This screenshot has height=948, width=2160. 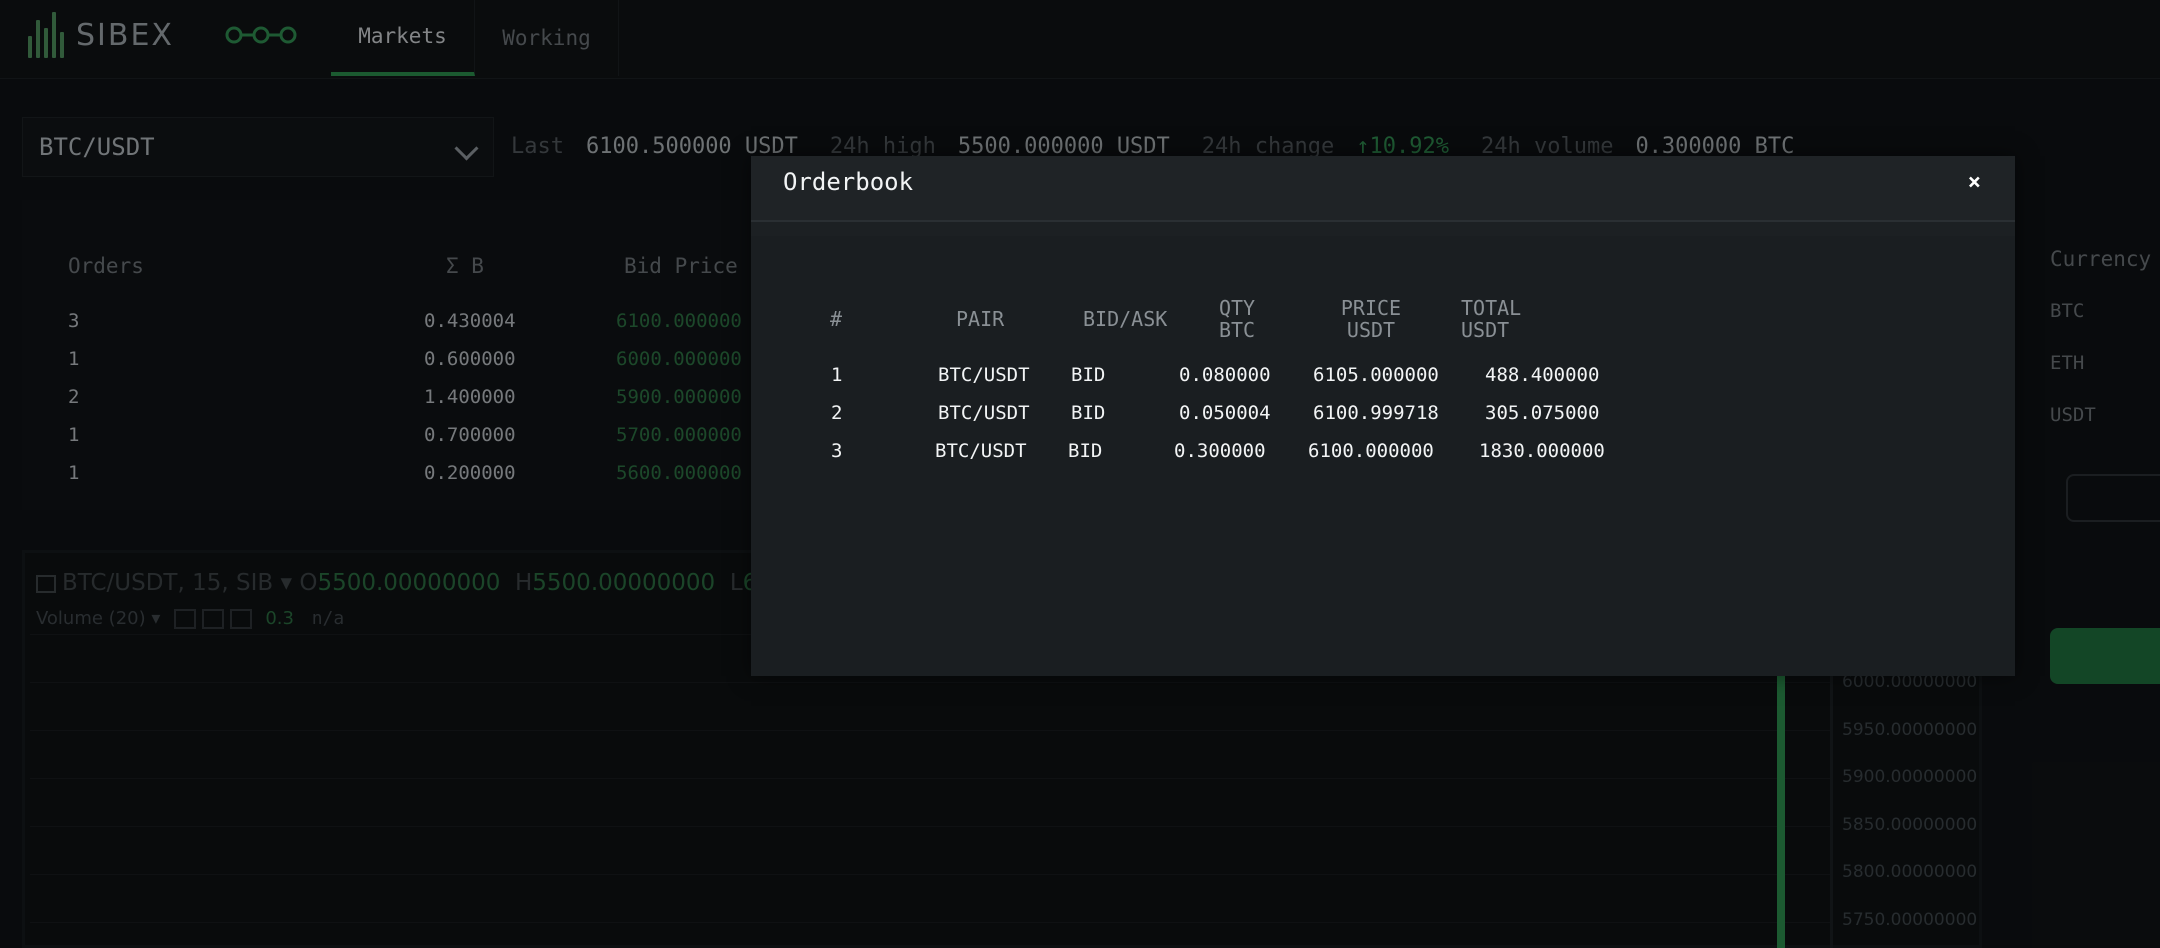 I want to click on modal-title: Orderbook, so click(x=848, y=182).